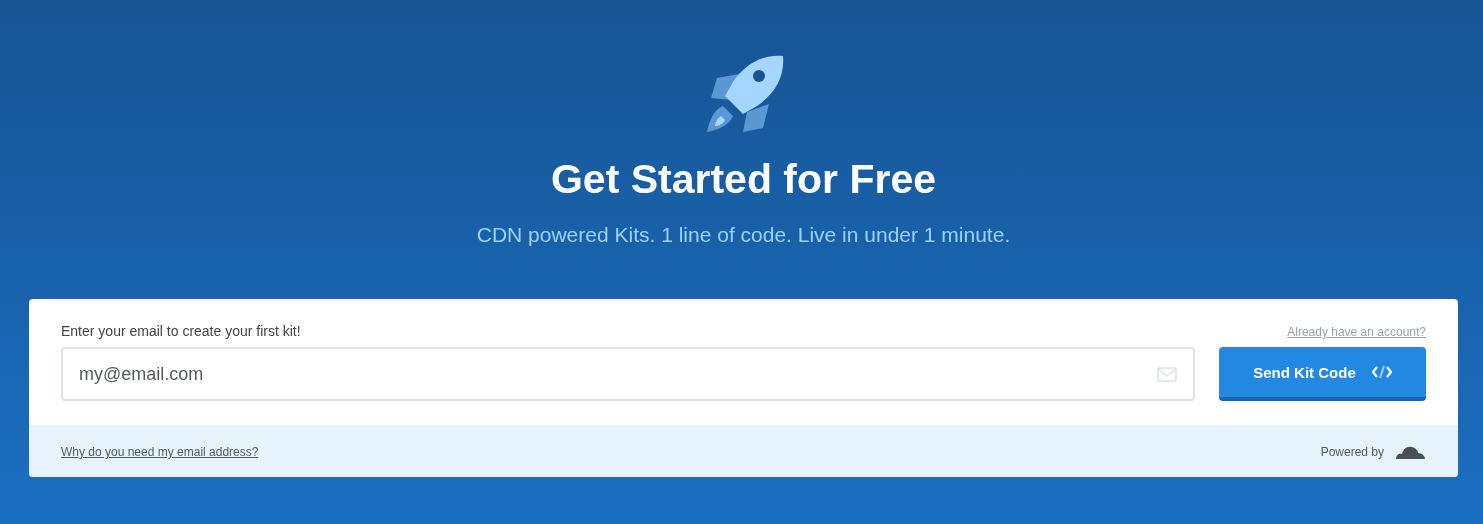  I want to click on powered-by-text: Powered by, so click(1352, 452).